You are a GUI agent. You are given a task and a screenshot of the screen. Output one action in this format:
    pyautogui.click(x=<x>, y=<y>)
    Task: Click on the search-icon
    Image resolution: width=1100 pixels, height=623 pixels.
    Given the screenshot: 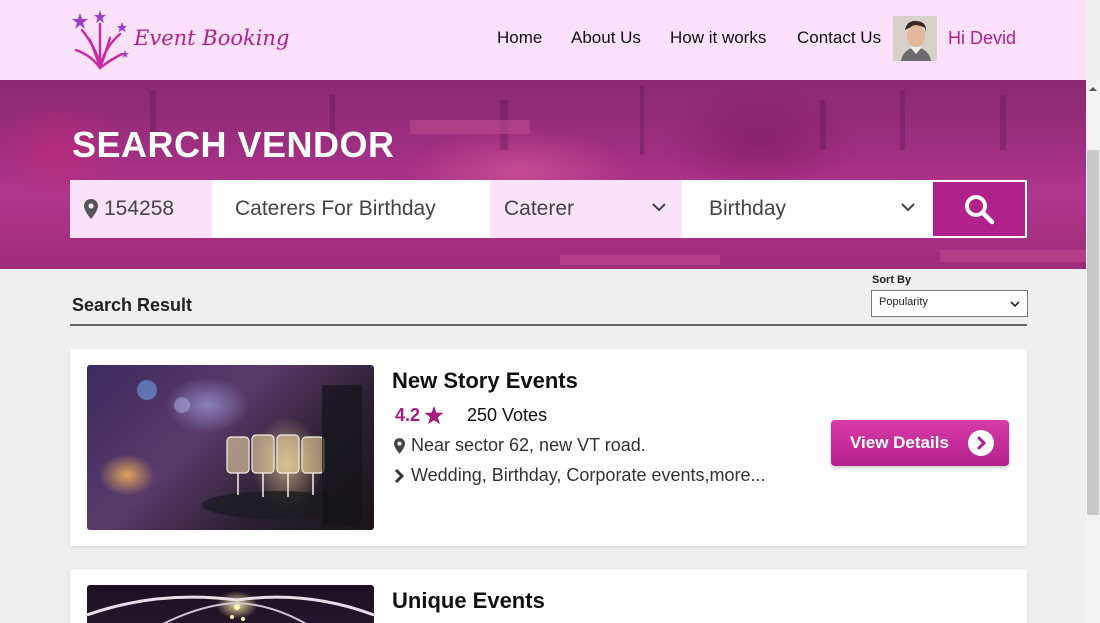 What is the action you would take?
    pyautogui.click(x=980, y=210)
    